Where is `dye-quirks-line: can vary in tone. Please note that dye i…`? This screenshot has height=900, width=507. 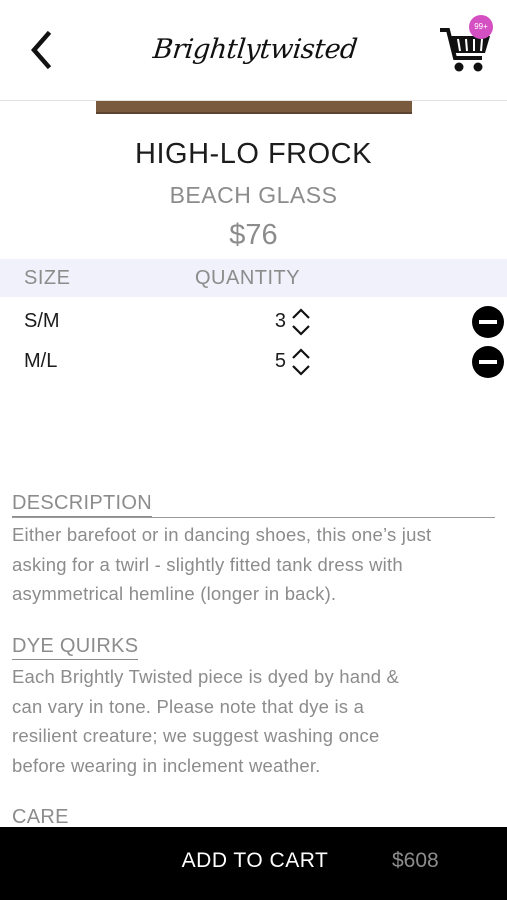
dye-quirks-line: can vary in tone. Please note that dye i… is located at coordinates (188, 706).